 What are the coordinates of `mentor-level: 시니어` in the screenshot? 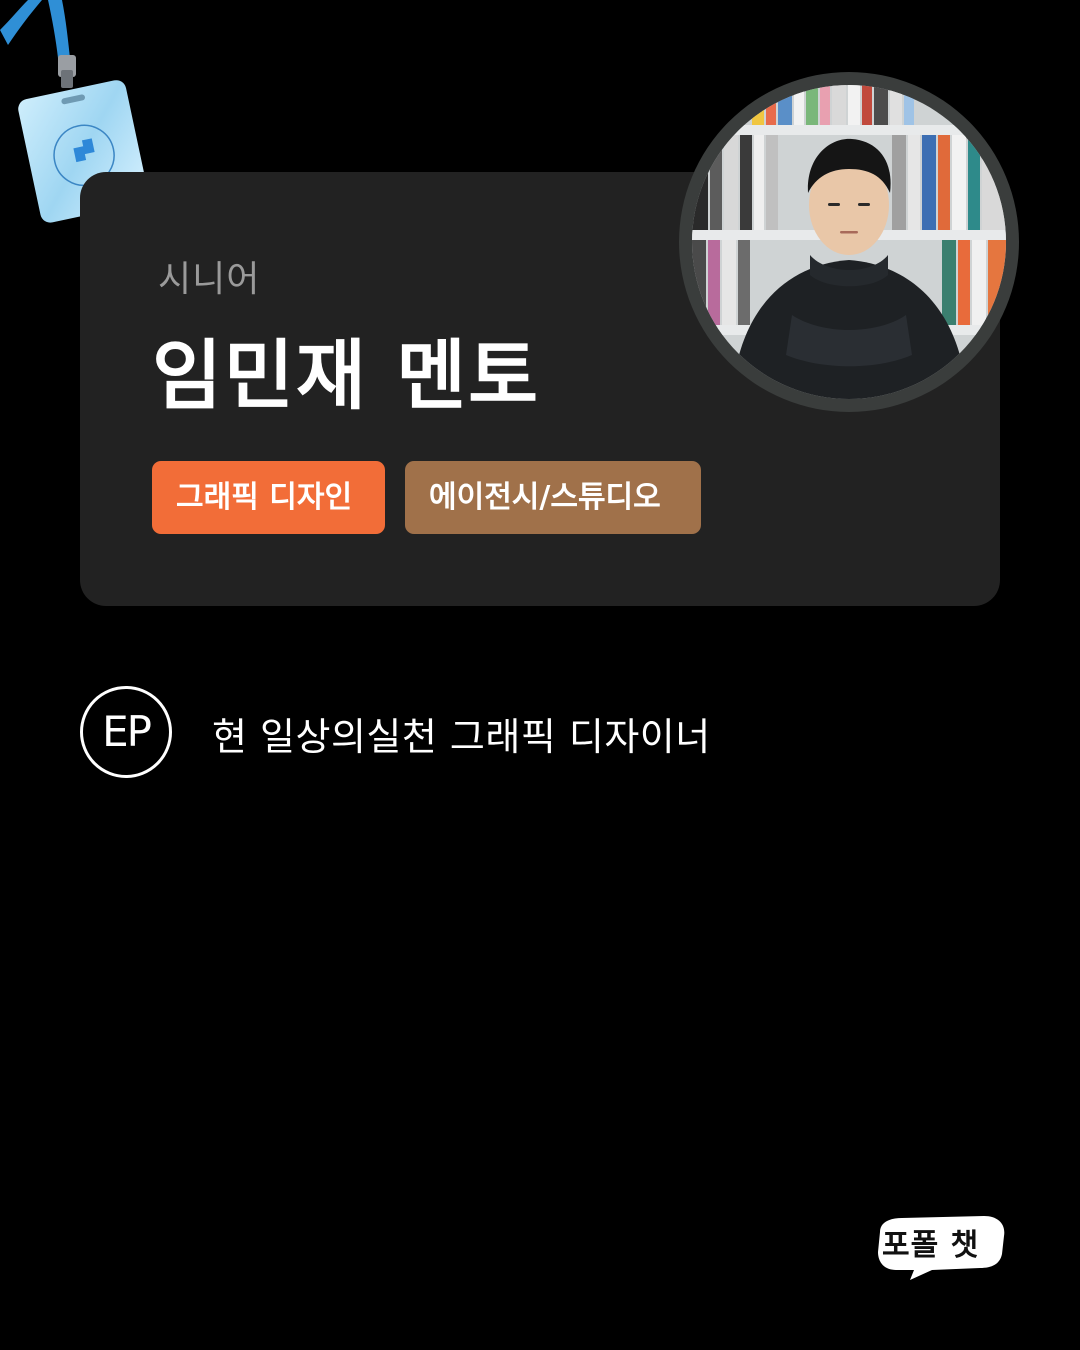 It's located at (209, 279).